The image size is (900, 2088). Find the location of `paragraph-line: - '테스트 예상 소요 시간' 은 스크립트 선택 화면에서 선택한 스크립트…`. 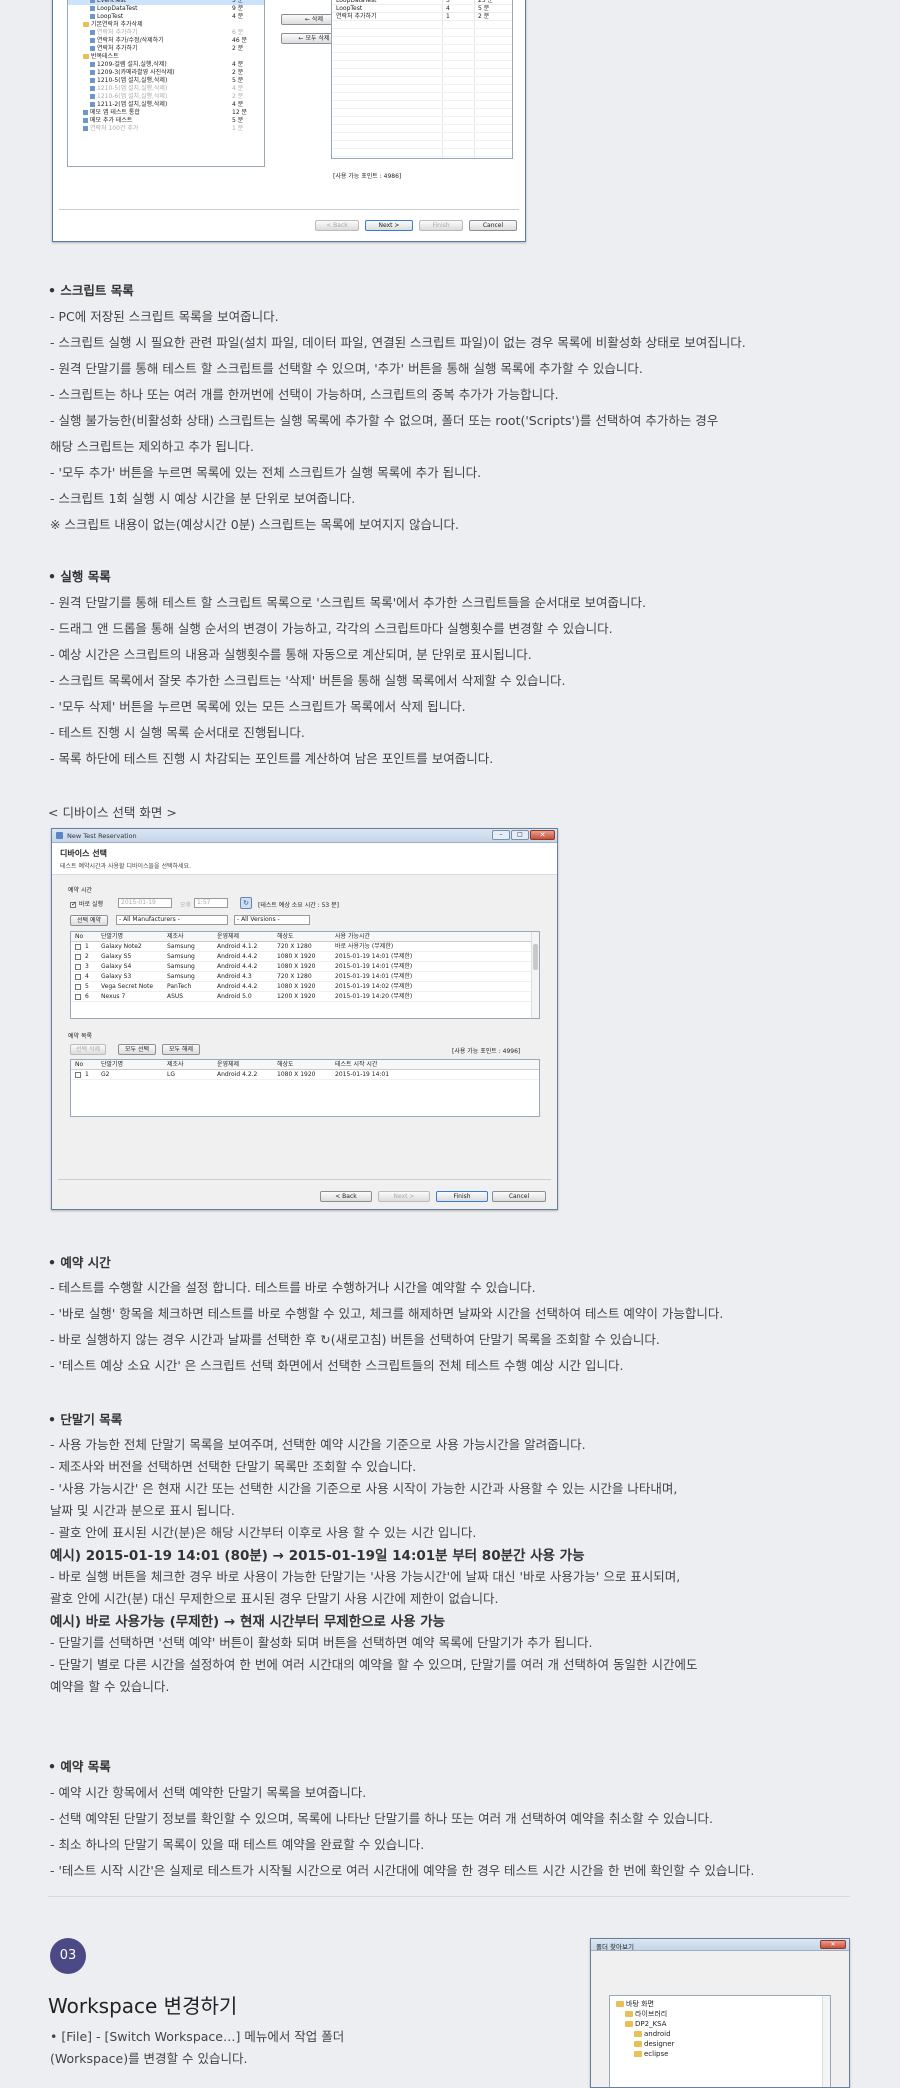

paragraph-line: - '테스트 예상 소요 시간' 은 스크립트 선택 화면에서 선택한 스크립트… is located at coordinates (337, 1365).